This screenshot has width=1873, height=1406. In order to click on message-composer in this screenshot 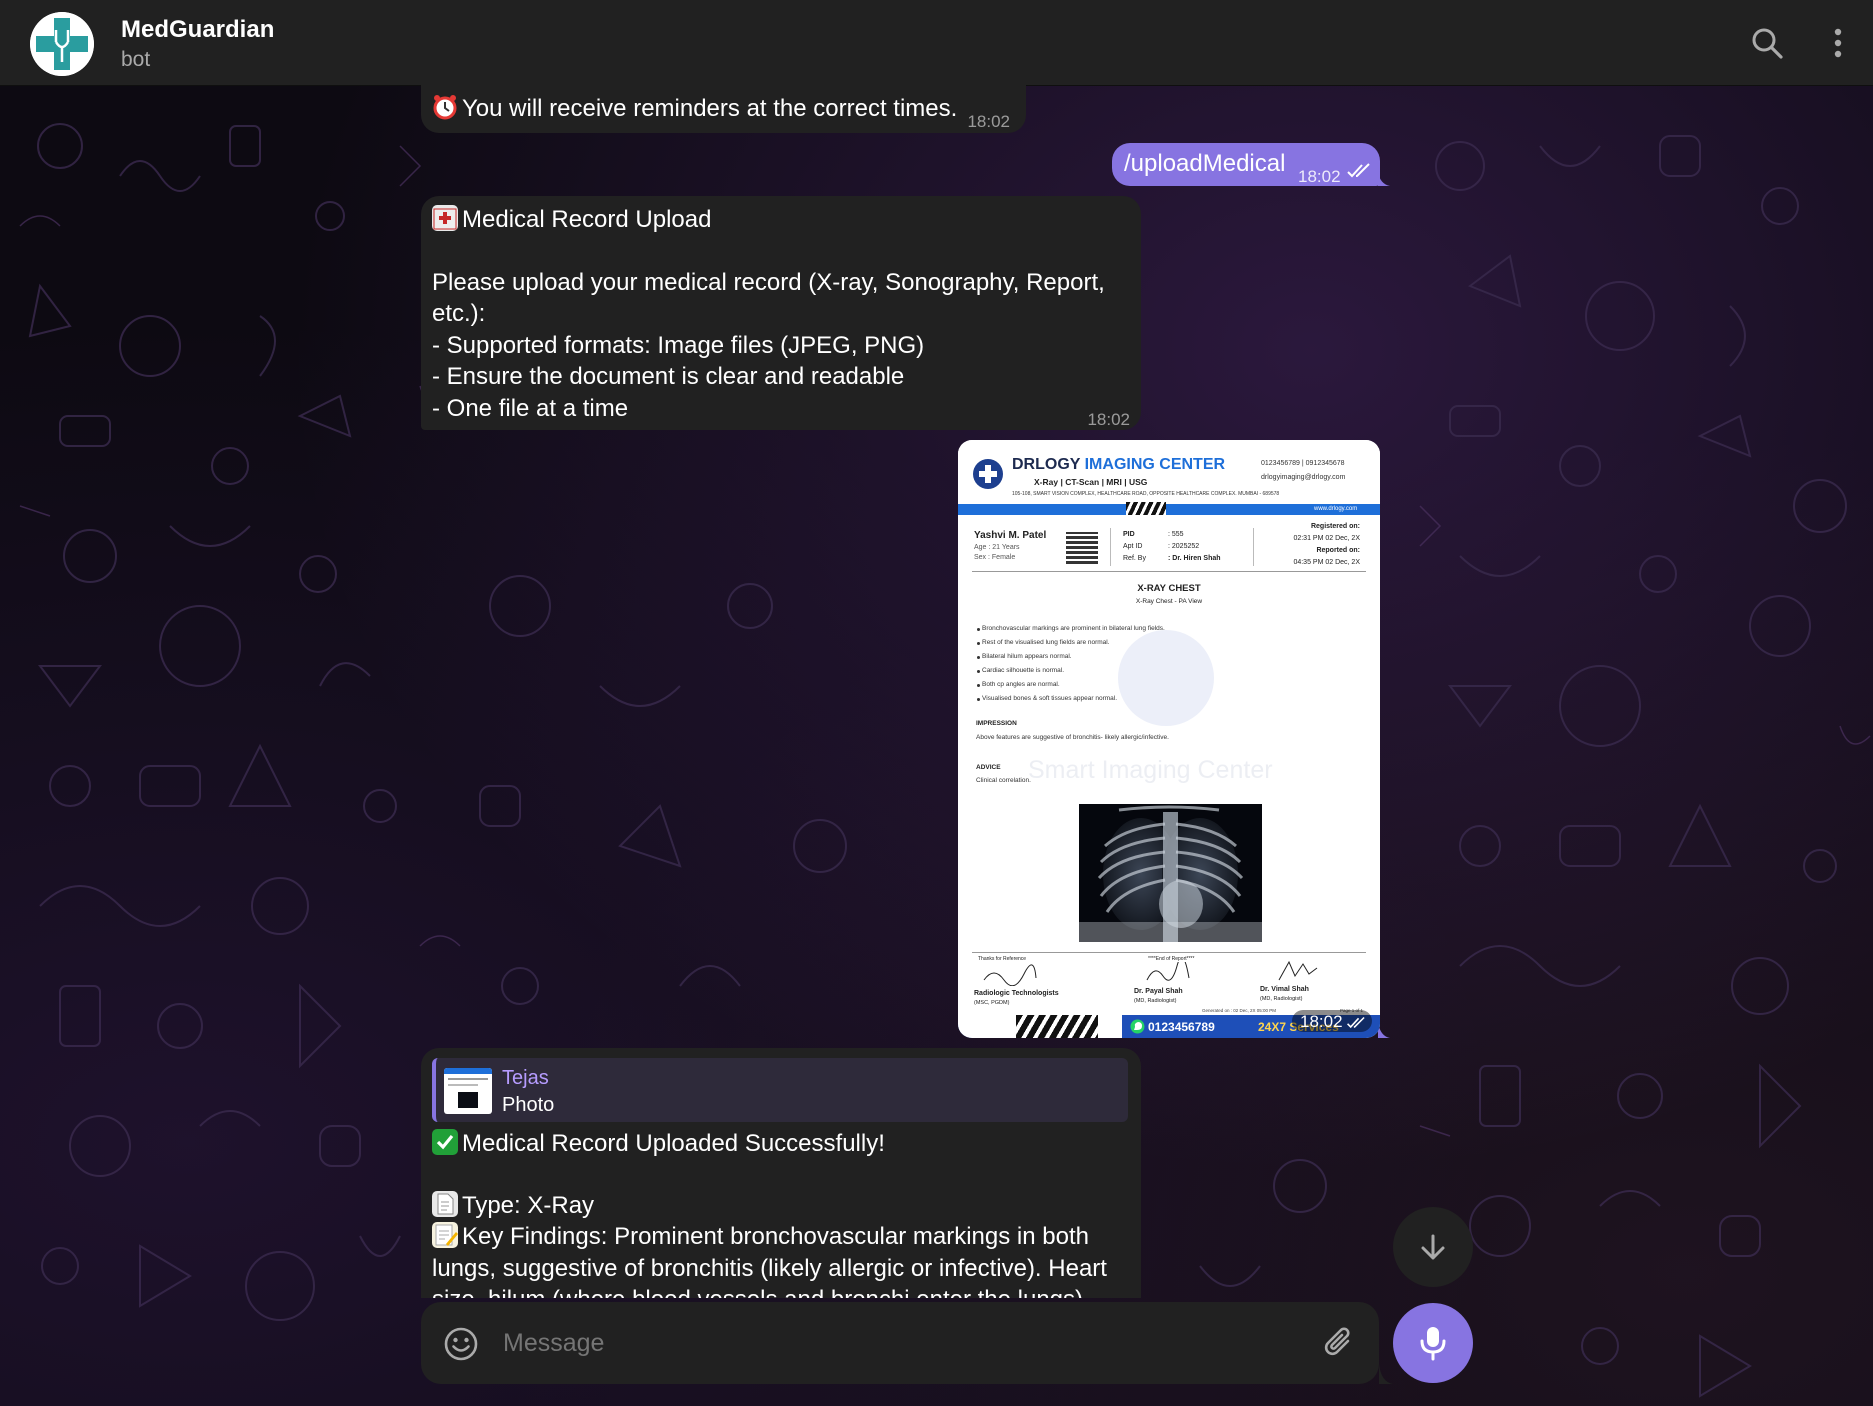, I will do `click(900, 1343)`.